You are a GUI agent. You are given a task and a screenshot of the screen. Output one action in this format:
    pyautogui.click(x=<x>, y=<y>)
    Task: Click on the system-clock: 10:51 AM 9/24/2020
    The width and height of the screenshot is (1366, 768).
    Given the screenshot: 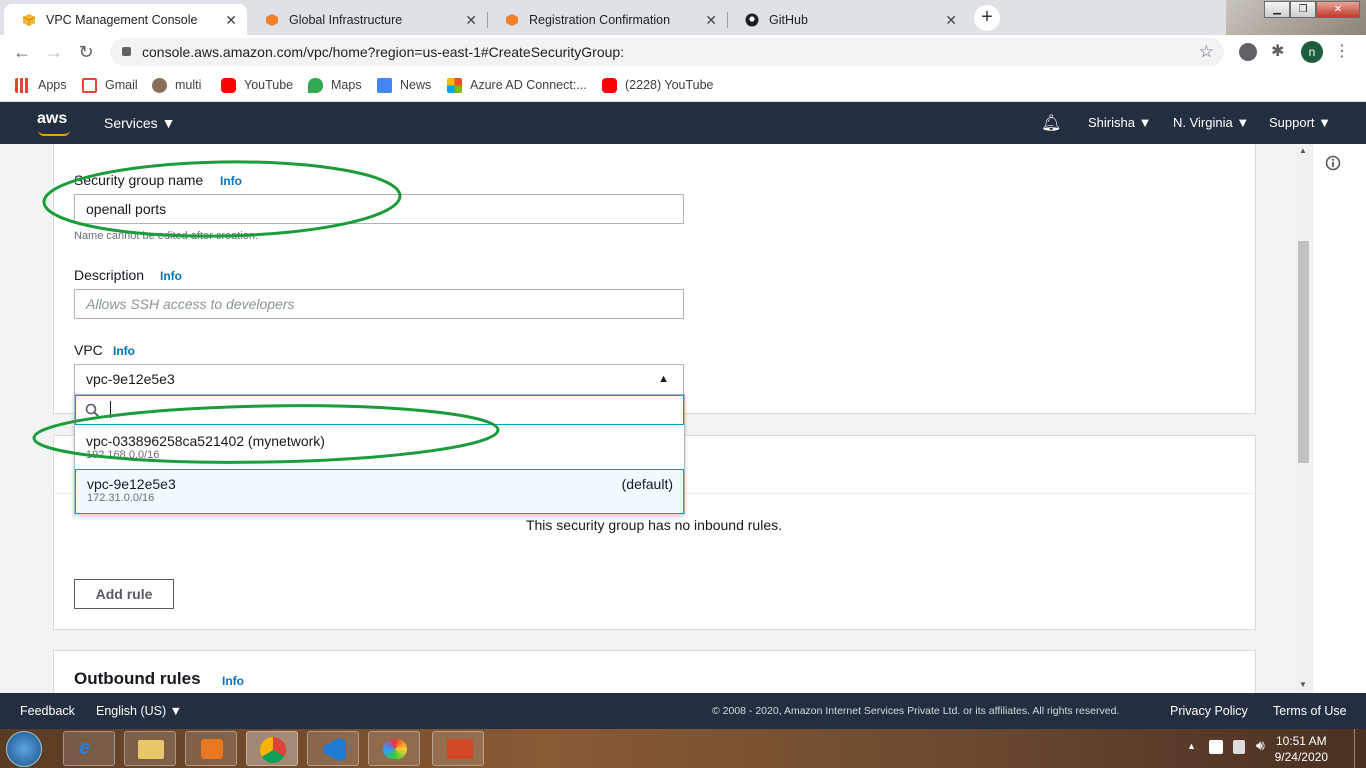 What is the action you would take?
    pyautogui.click(x=1301, y=749)
    